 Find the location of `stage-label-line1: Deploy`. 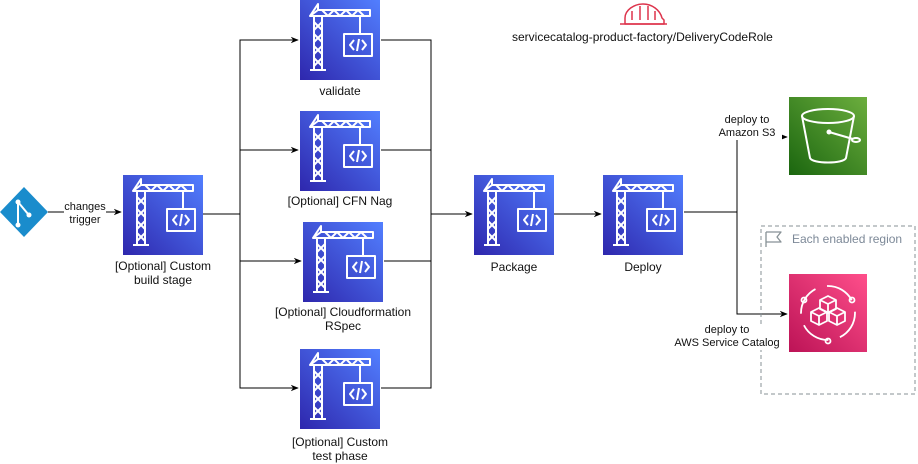

stage-label-line1: Deploy is located at coordinates (643, 267).